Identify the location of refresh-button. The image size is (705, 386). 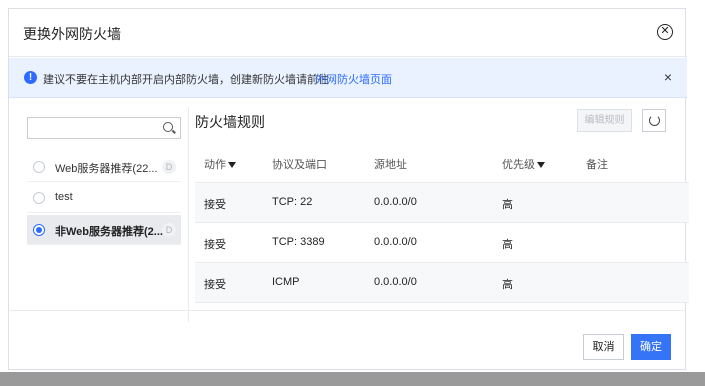
(654, 120).